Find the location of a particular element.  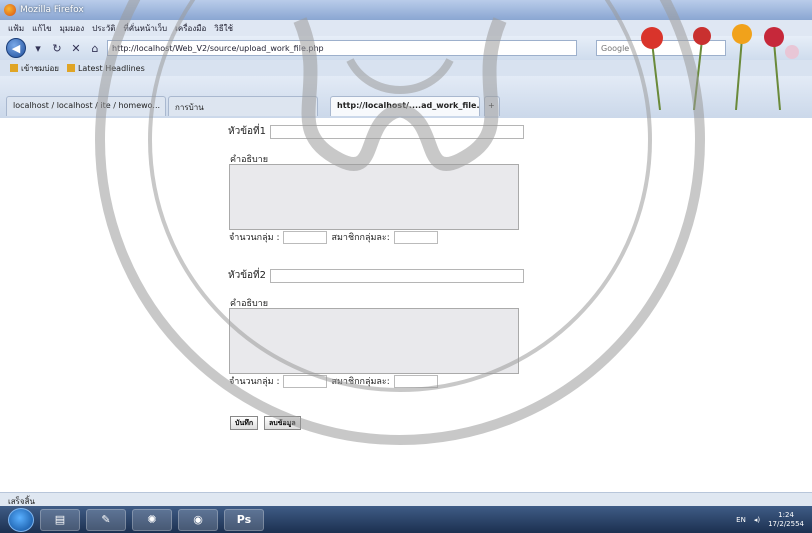

topic2-row: หัวข้อที่2 is located at coordinates (376, 275).